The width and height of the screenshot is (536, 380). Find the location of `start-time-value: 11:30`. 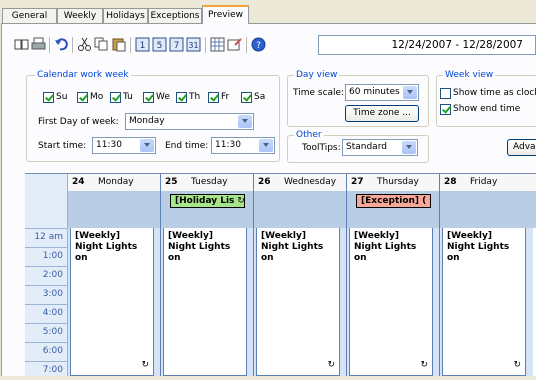

start-time-value: 11:30 is located at coordinates (109, 145).